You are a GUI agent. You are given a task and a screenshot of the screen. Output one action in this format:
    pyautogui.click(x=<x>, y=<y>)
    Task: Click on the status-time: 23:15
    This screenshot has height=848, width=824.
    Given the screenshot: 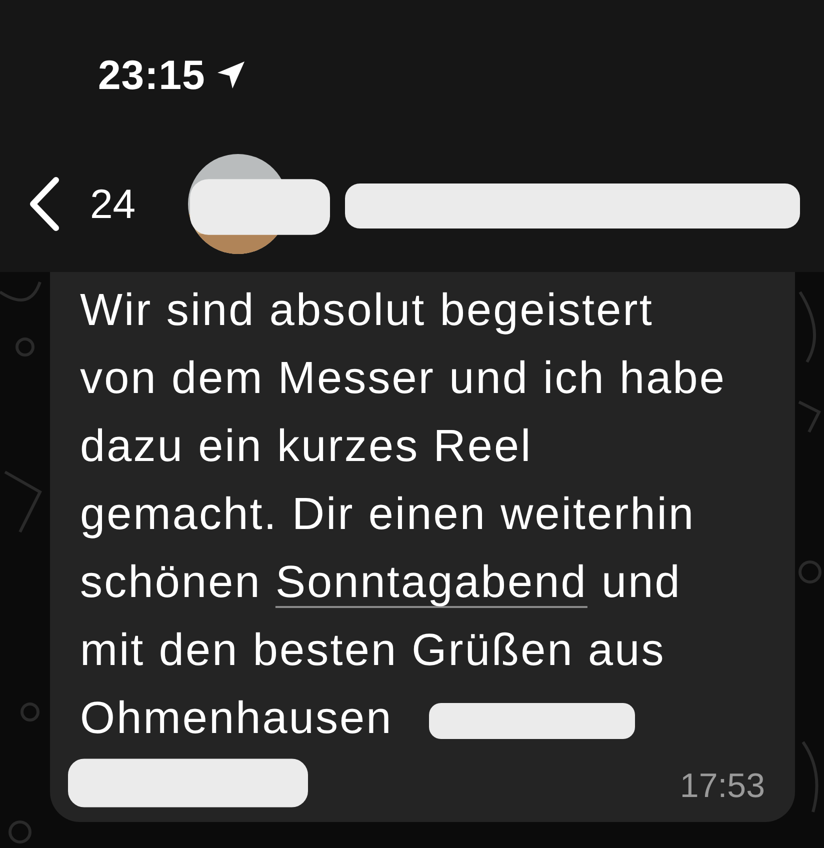 What is the action you would take?
    pyautogui.click(x=152, y=75)
    